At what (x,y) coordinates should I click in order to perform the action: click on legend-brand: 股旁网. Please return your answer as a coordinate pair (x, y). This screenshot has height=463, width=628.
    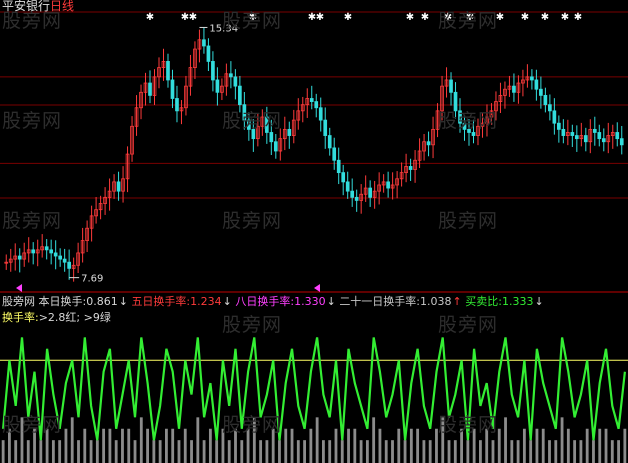
    Looking at the image, I should click on (18, 301).